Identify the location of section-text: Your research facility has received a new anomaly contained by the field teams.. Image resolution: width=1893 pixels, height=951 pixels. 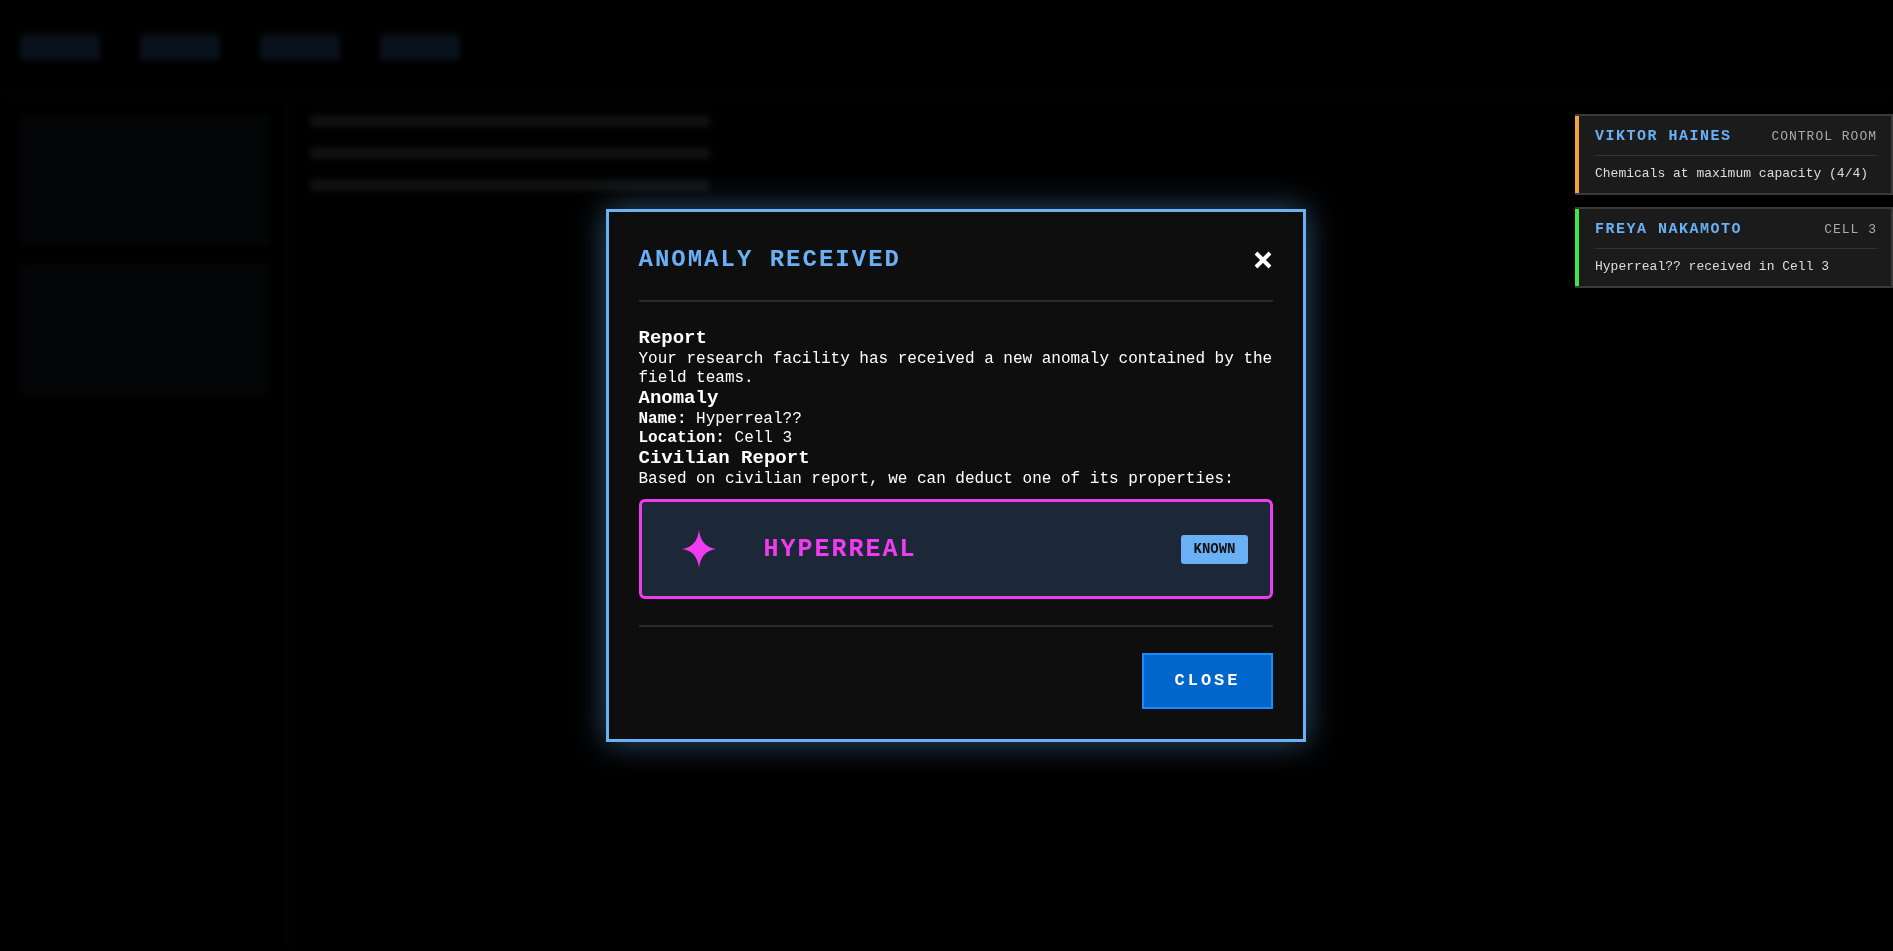
(955, 369).